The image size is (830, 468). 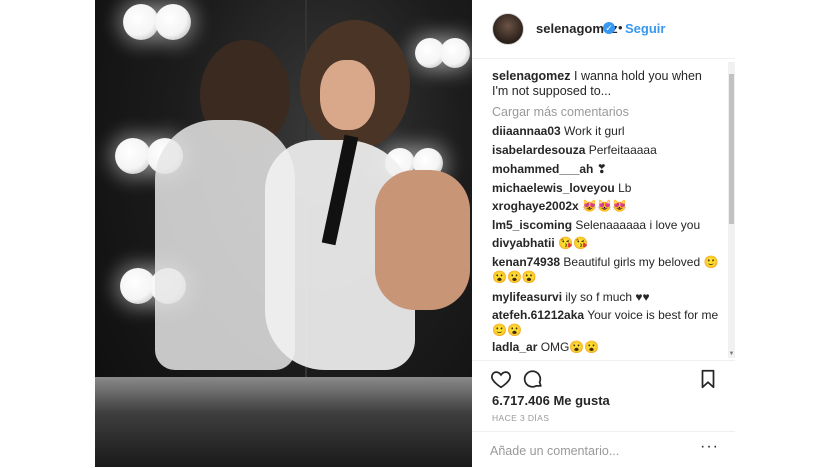 I want to click on verified-badge-icon: ✓, so click(x=609, y=28).